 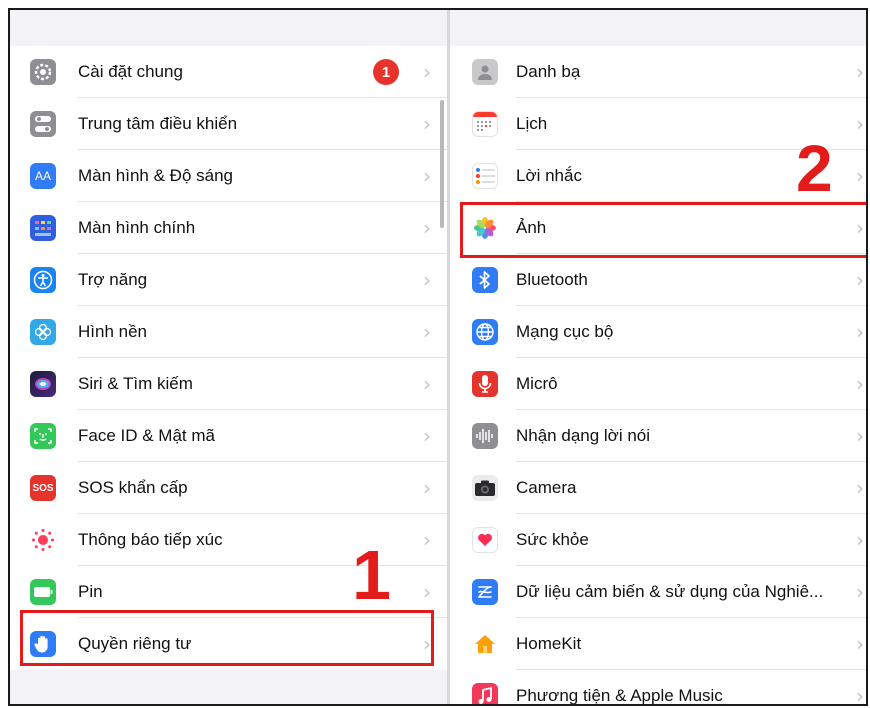 I want to click on detail-top-bar, so click(x=658, y=28).